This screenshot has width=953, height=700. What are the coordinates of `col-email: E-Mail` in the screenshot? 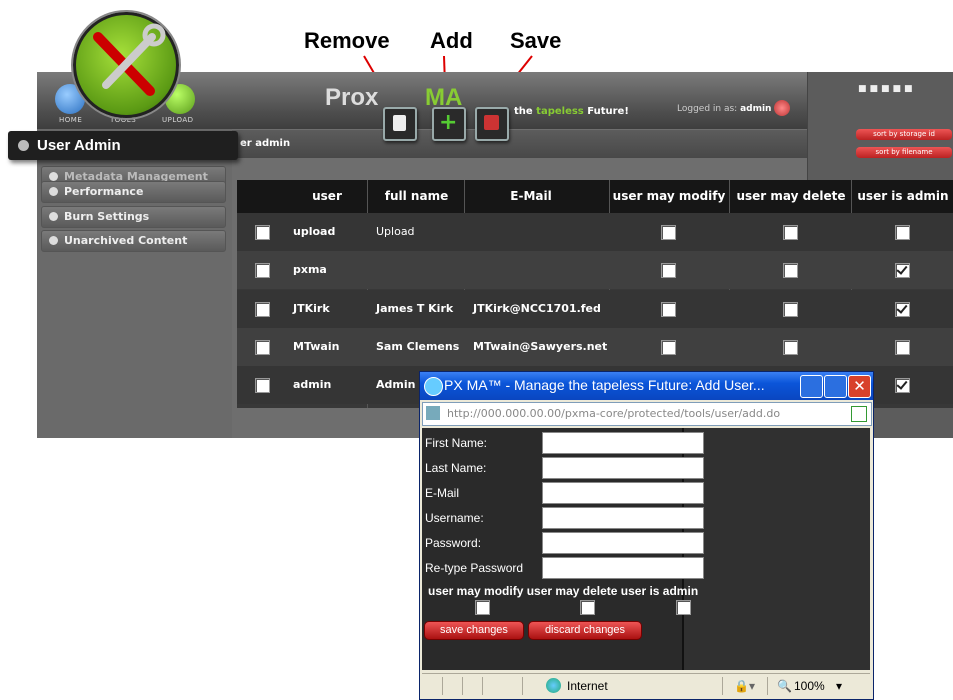 It's located at (531, 196).